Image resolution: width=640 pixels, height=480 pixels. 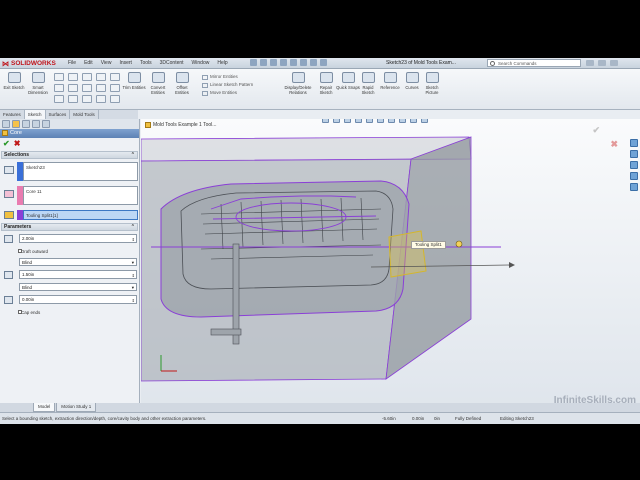 What do you see at coordinates (432, 89) in the screenshot?
I see `sketch-picture-button: Sketch Picture` at bounding box center [432, 89].